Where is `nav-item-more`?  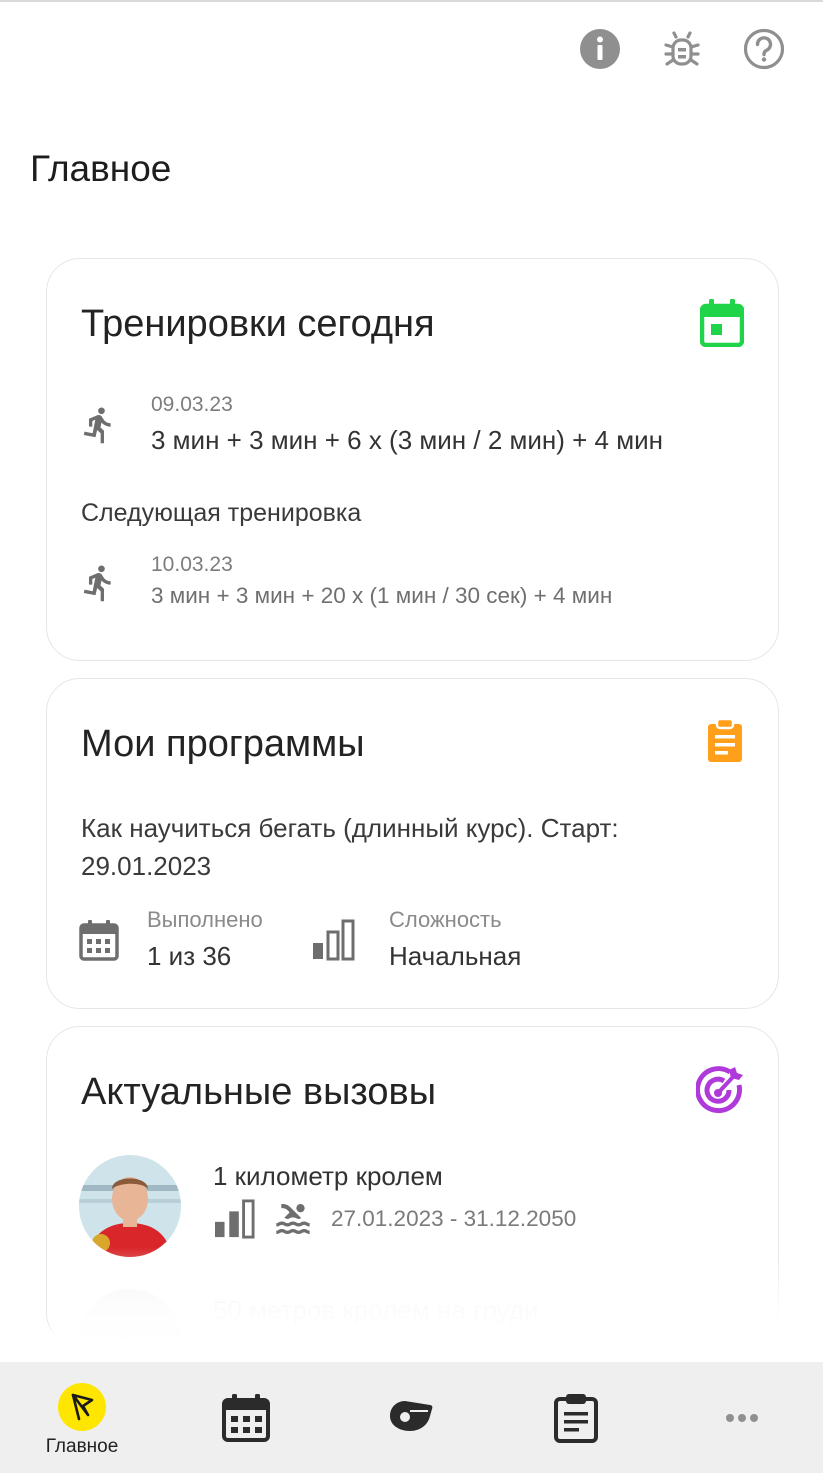
nav-item-more is located at coordinates (741, 1417).